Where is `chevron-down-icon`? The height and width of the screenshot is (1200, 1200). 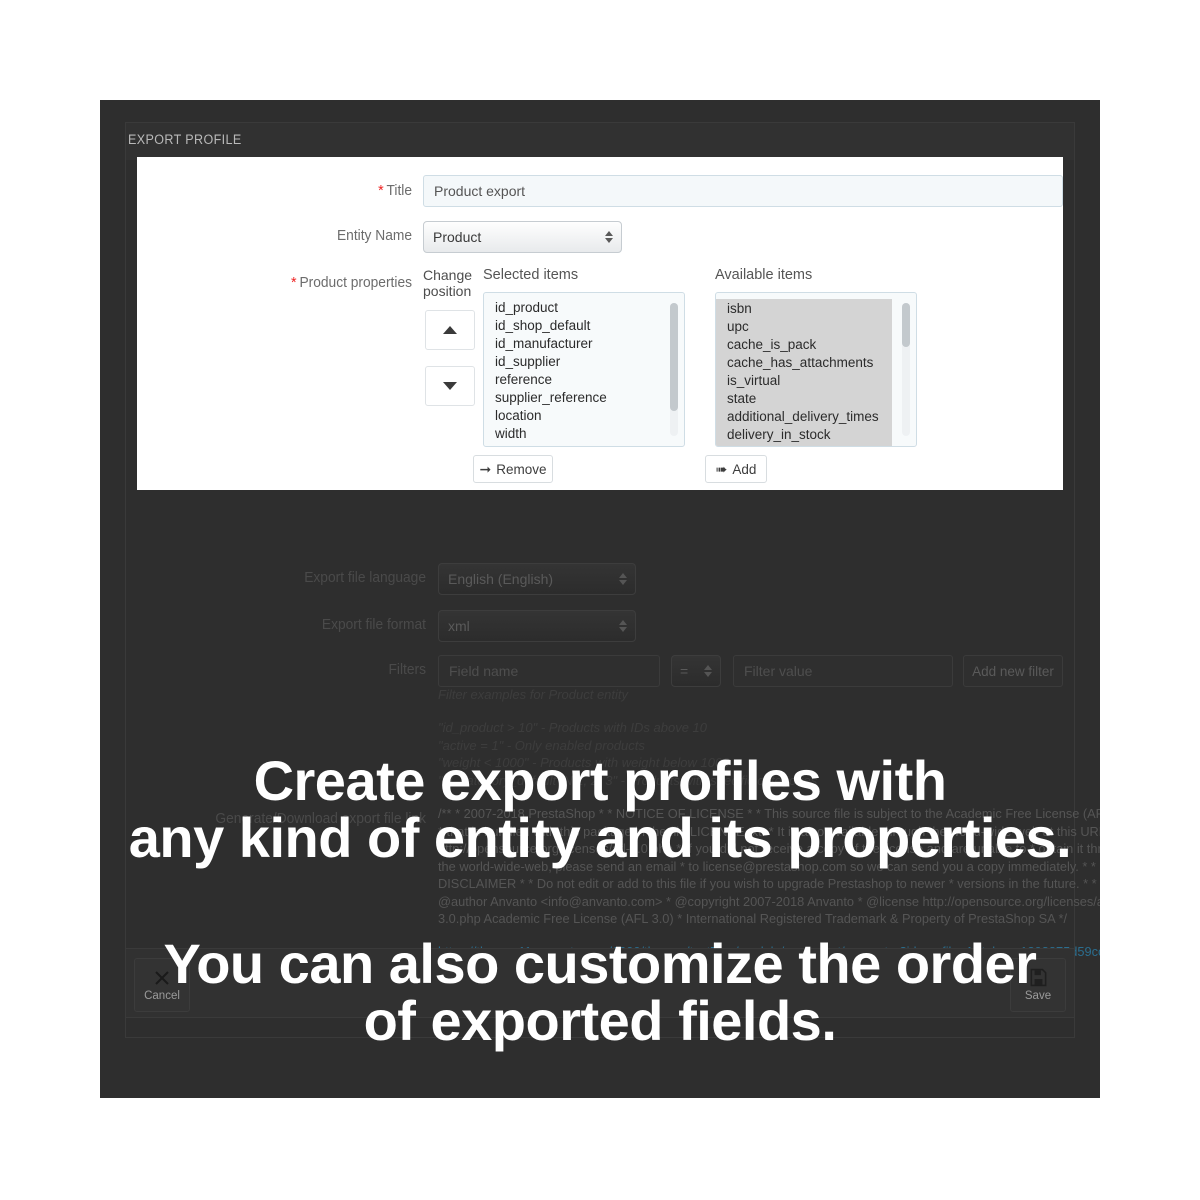 chevron-down-icon is located at coordinates (450, 386).